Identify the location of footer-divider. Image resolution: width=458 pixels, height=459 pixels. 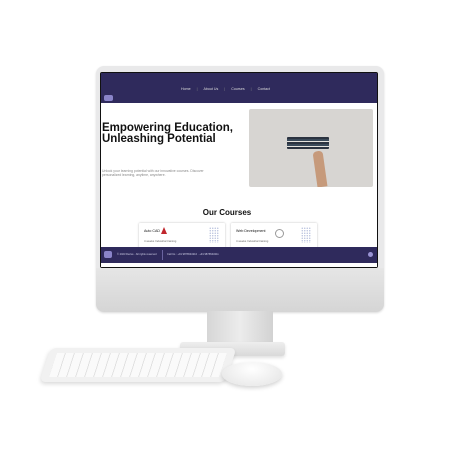
(162, 255).